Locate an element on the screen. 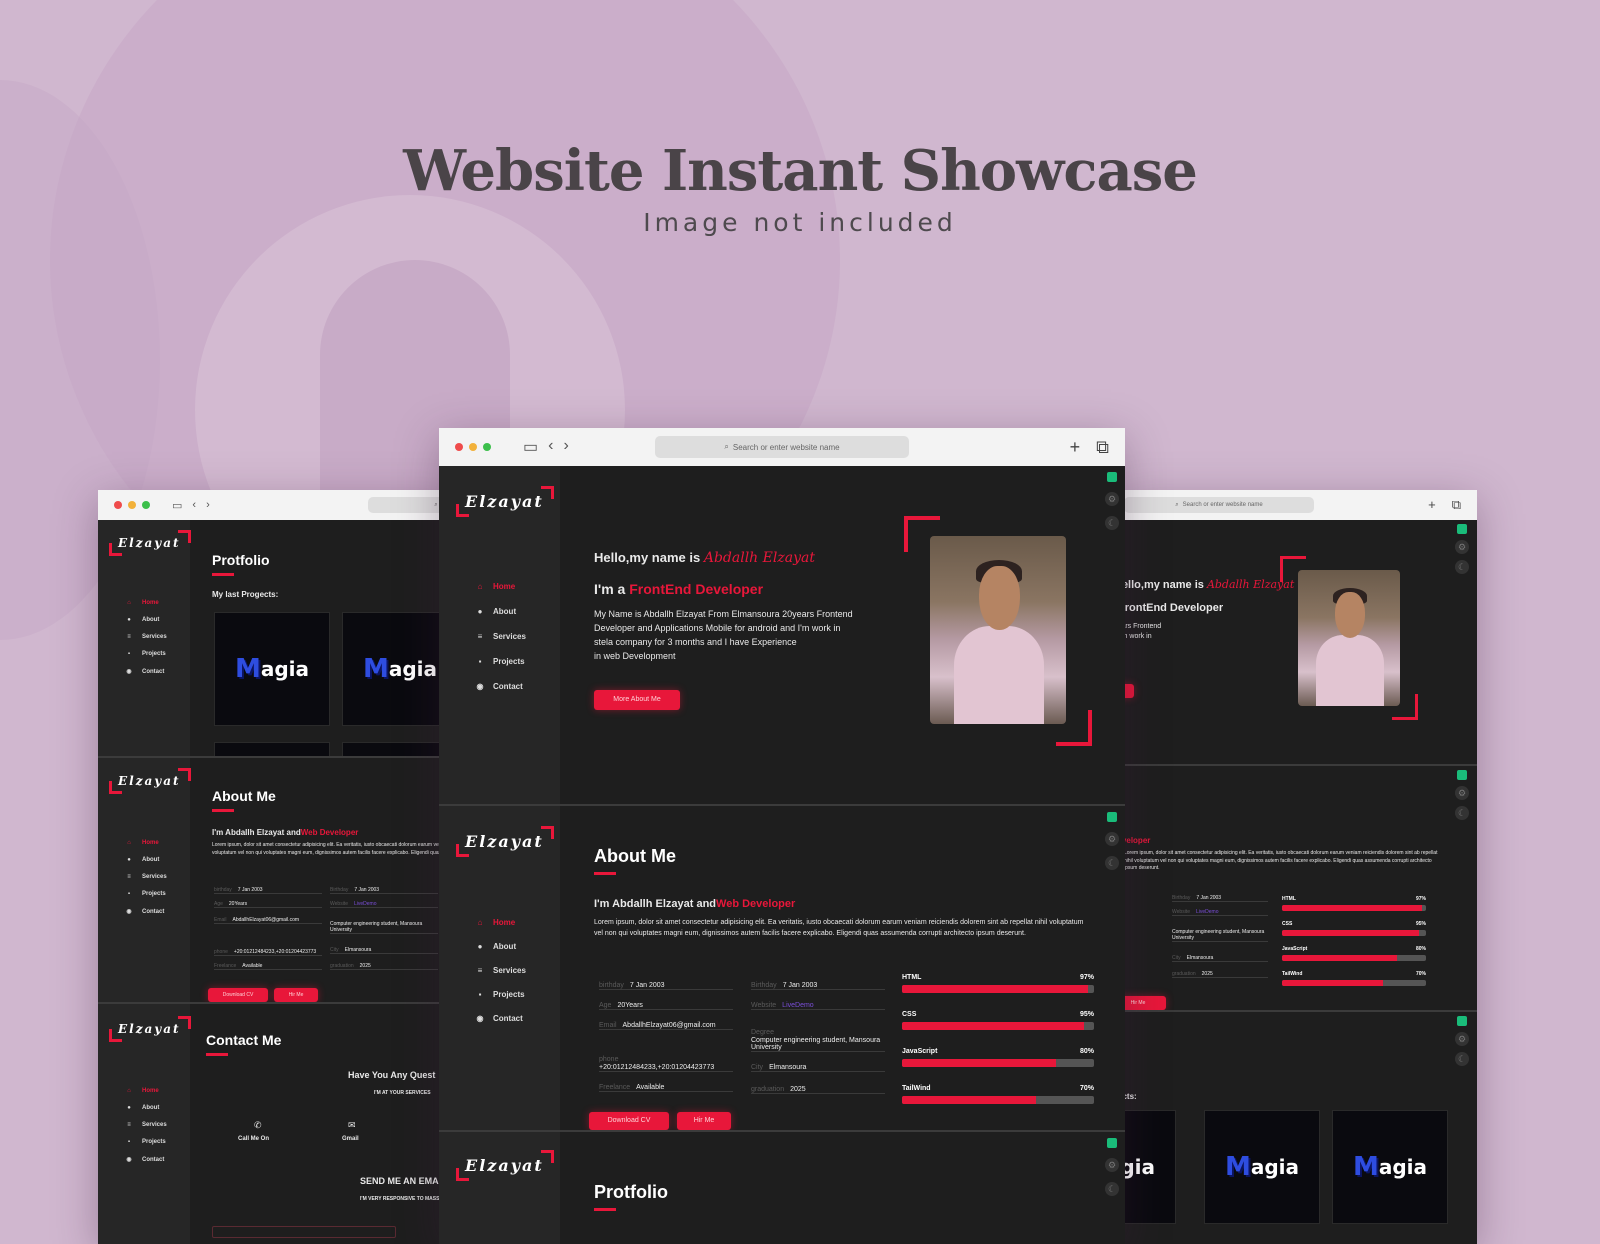 The image size is (1600, 1244). gmail-label: Gmail is located at coordinates (350, 1139).